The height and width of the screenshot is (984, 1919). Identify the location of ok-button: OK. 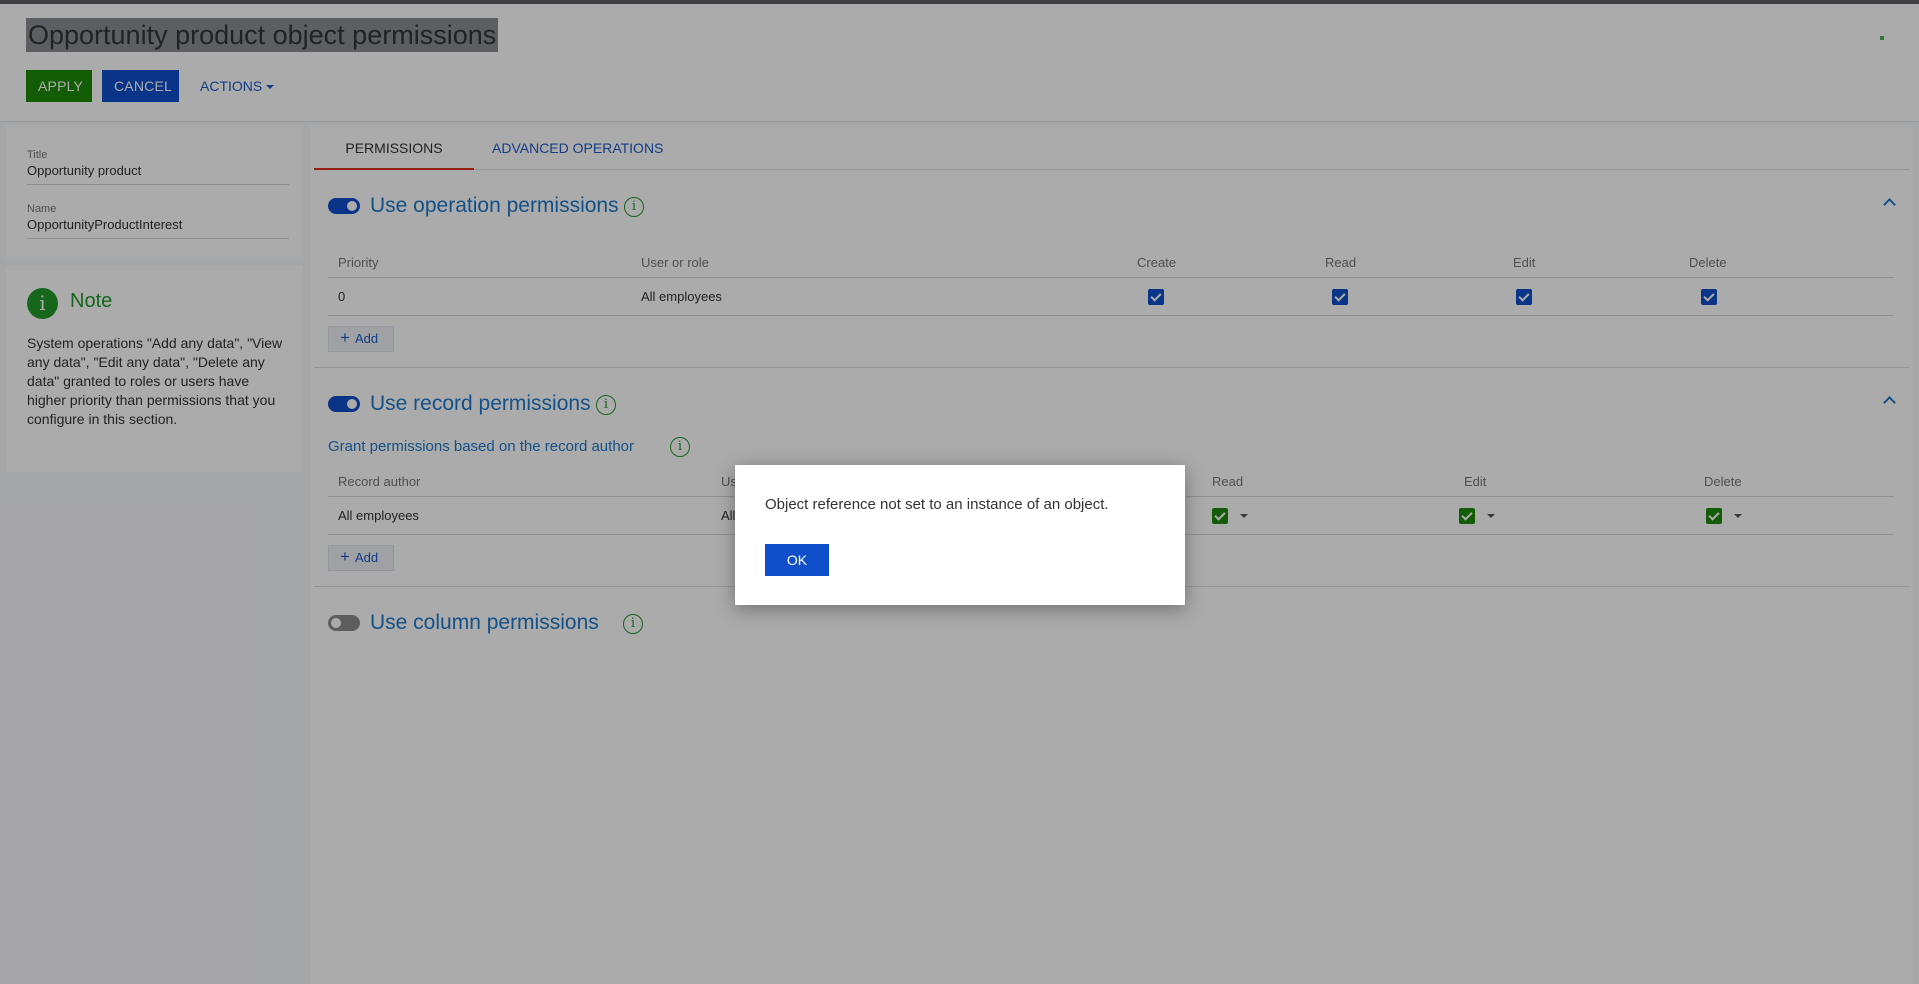
(797, 560).